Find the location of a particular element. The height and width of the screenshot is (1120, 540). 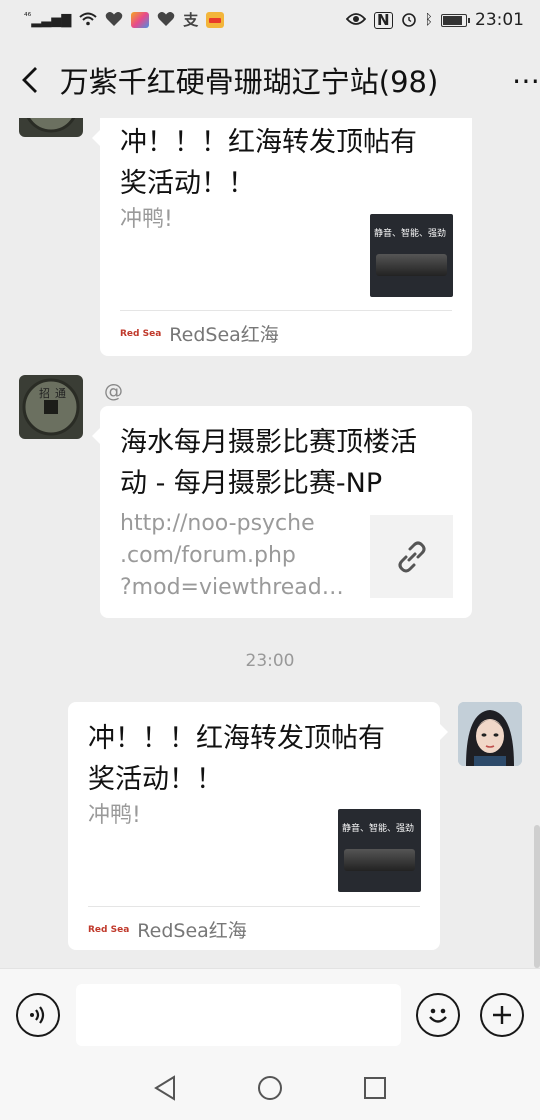

nav-home-button is located at coordinates (270, 1090).